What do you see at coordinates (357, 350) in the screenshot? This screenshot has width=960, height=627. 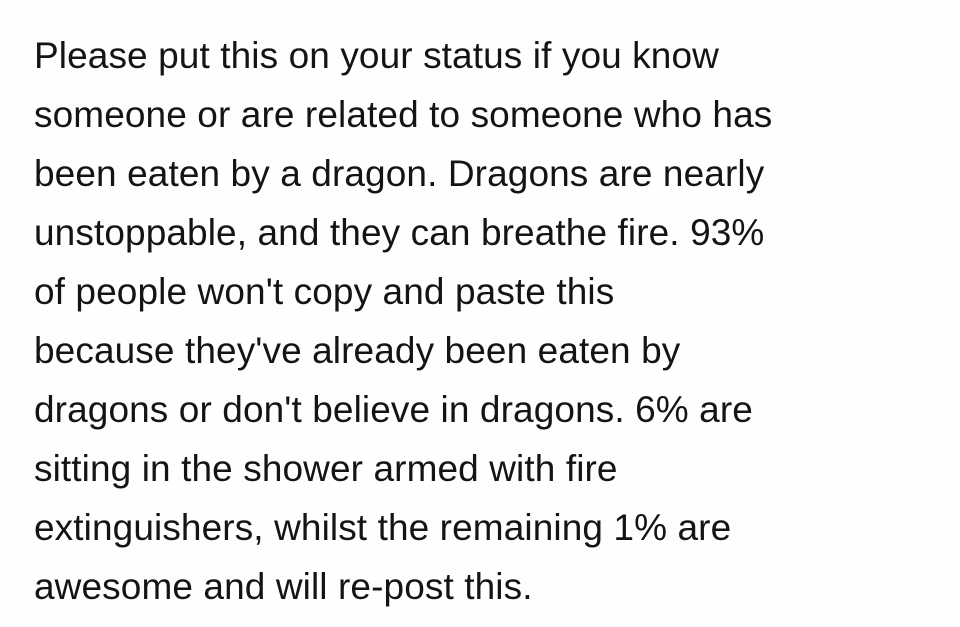 I see `post-text-line: because they've already been eaten by` at bounding box center [357, 350].